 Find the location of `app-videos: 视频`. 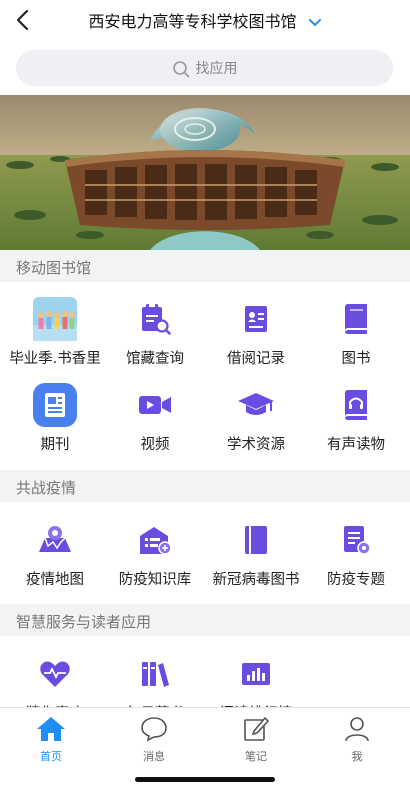

app-videos: 视频 is located at coordinates (155, 418).